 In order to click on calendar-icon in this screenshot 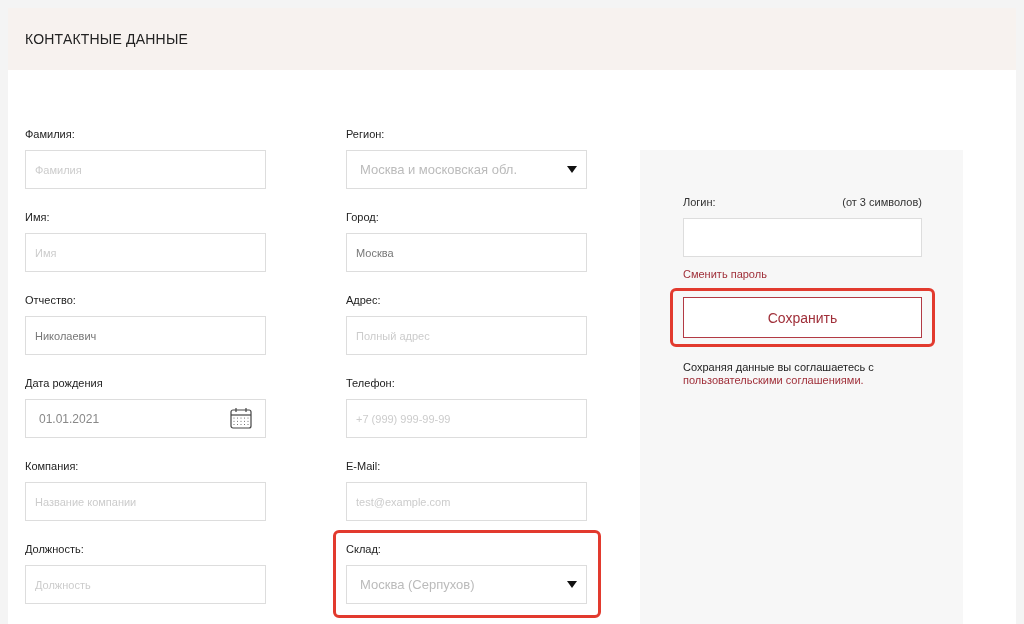, I will do `click(241, 418)`.